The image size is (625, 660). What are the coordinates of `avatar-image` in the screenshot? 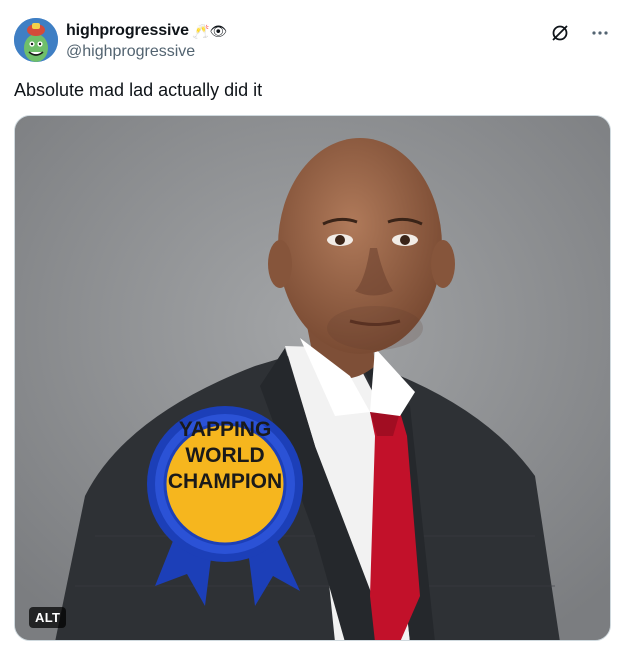 It's located at (36, 40).